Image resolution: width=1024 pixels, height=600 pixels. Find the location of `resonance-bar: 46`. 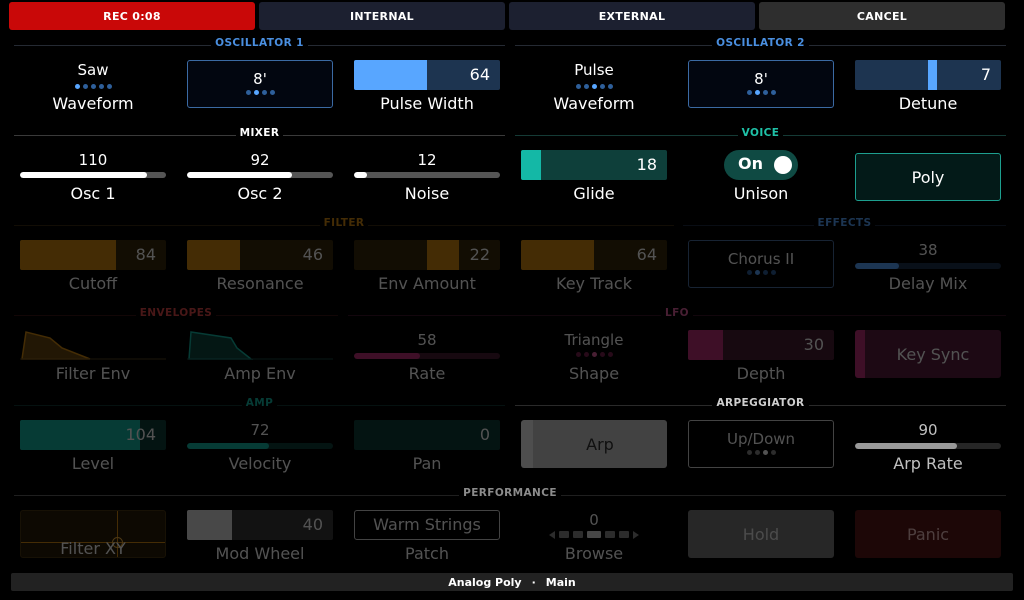

resonance-bar: 46 is located at coordinates (260, 255).